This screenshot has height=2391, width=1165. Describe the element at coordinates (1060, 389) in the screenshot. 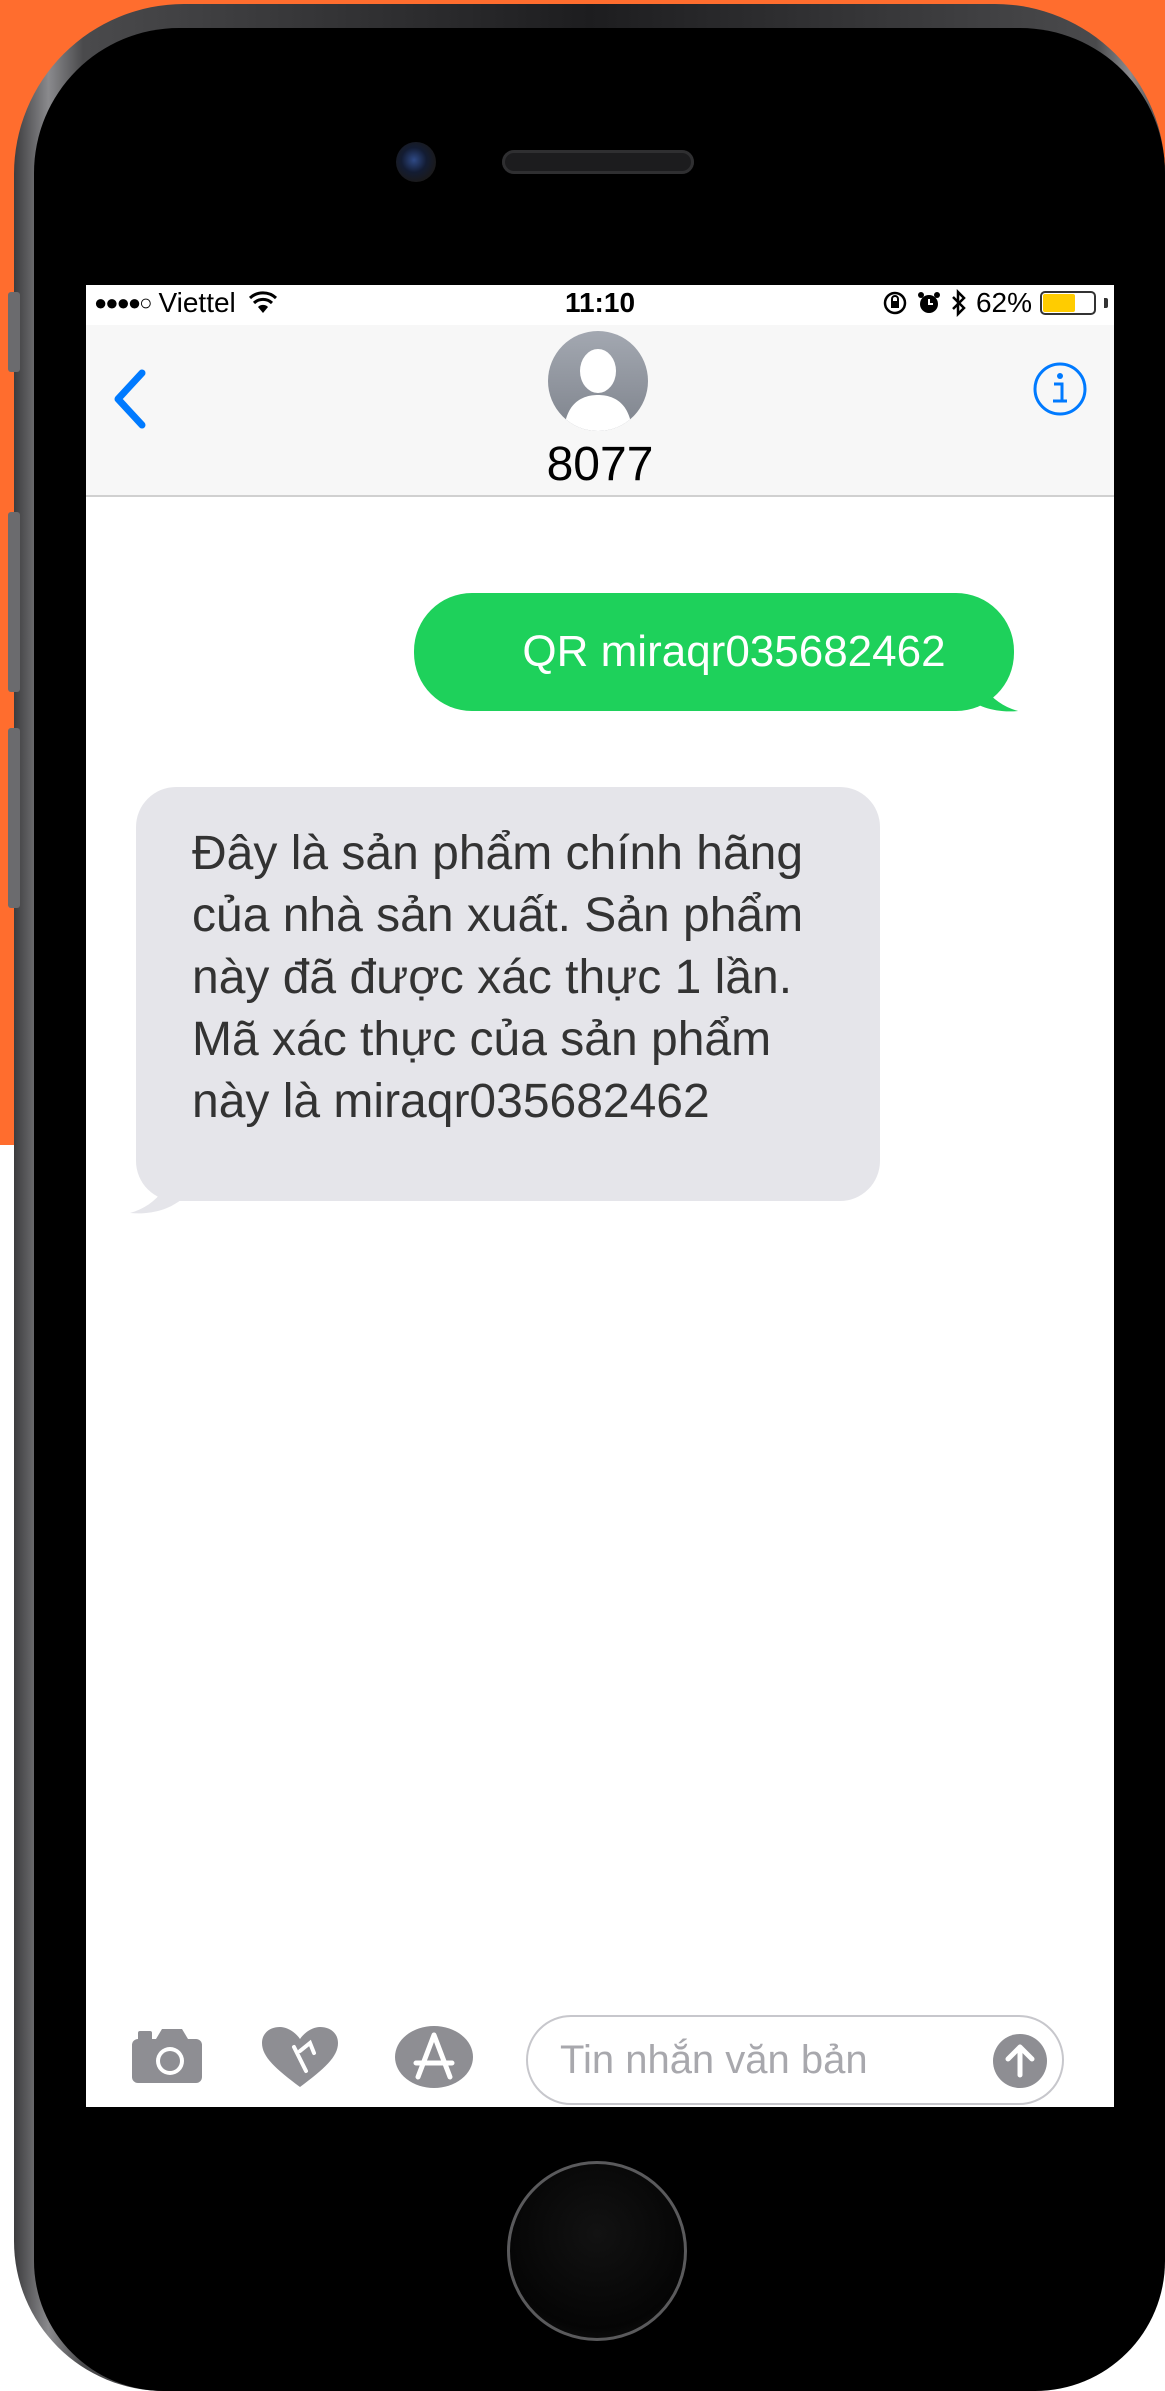

I see `info-icon` at that location.